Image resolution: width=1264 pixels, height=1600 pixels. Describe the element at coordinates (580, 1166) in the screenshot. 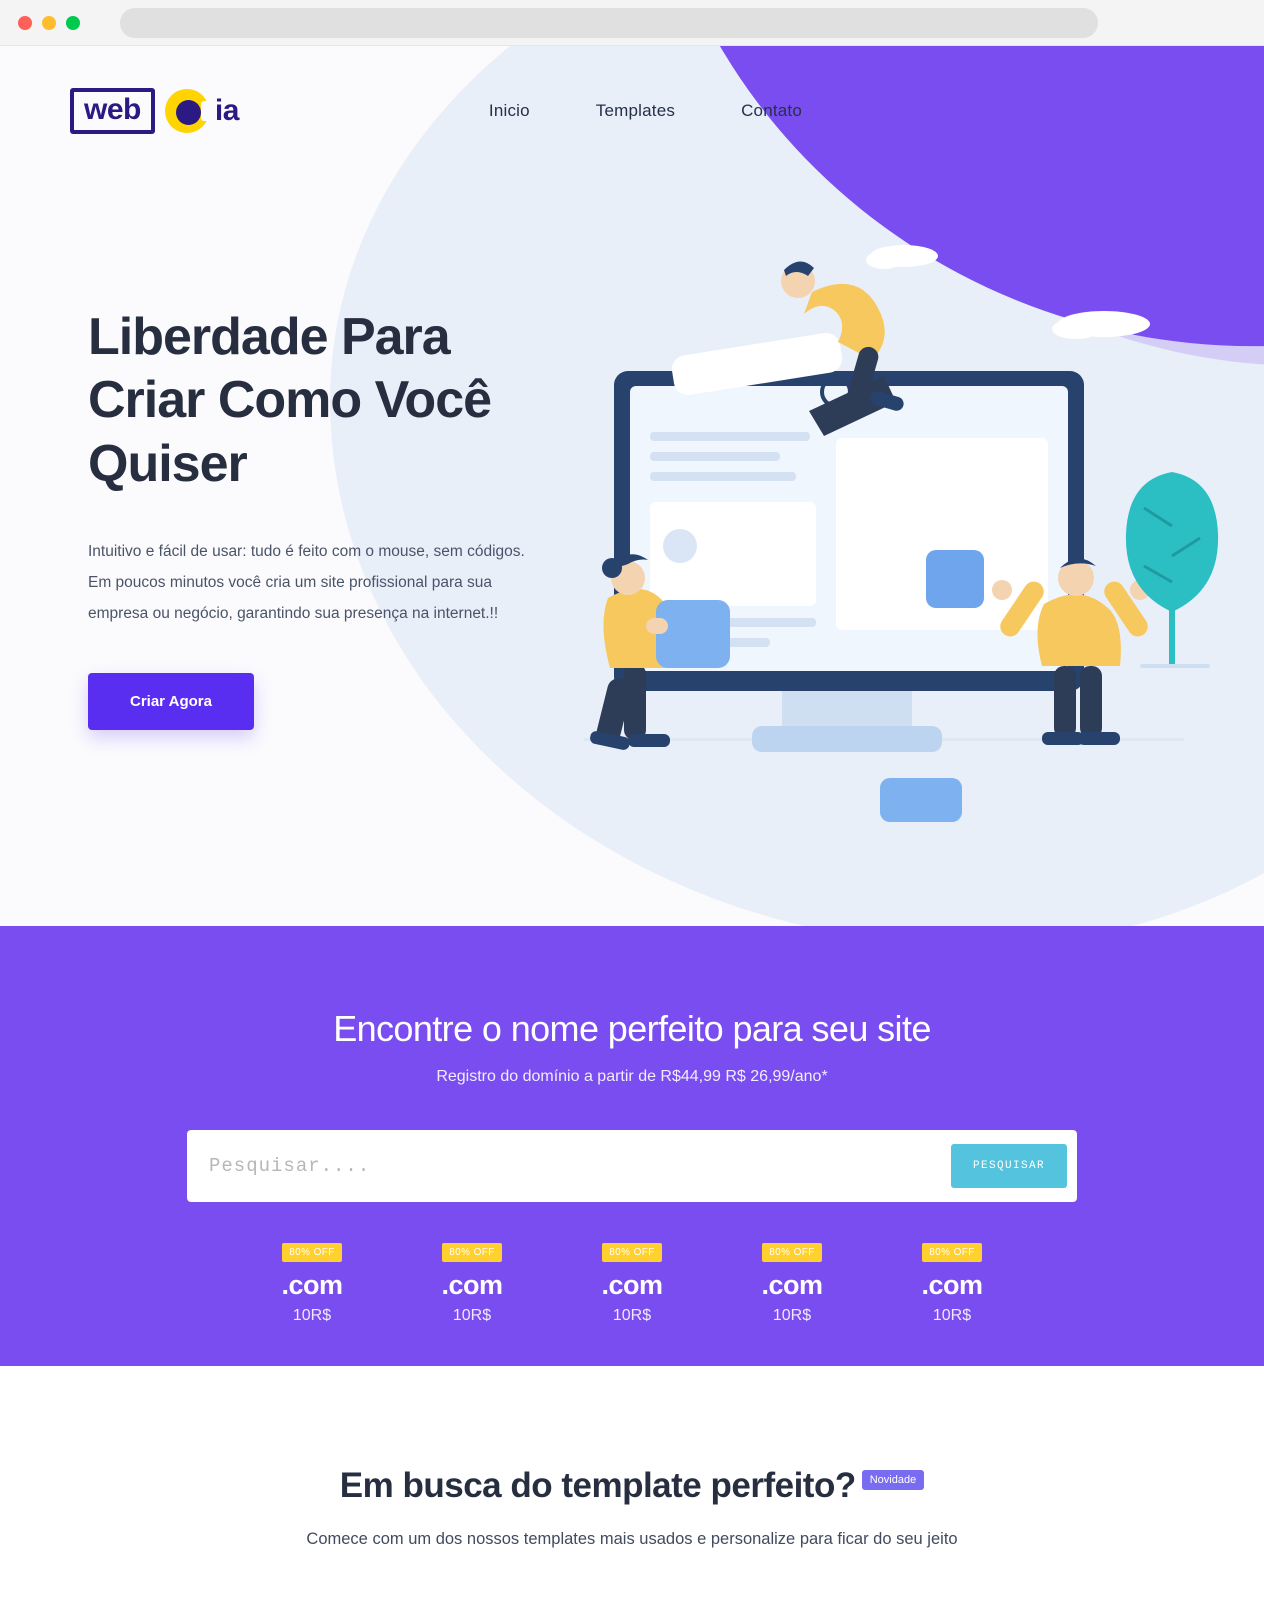

I see `domain-search-input` at that location.